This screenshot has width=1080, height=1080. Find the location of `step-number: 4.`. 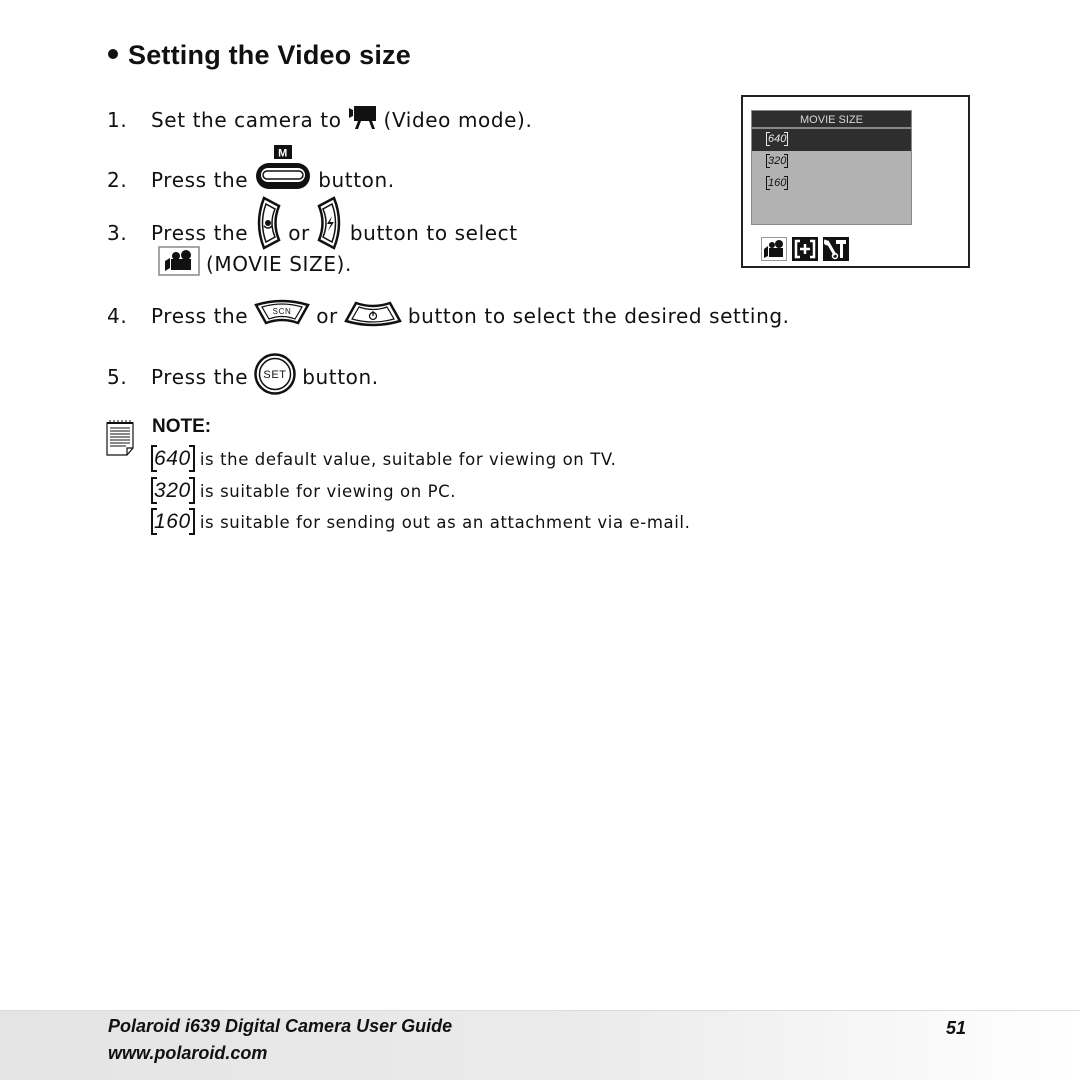

step-number: 4. is located at coordinates (117, 315).